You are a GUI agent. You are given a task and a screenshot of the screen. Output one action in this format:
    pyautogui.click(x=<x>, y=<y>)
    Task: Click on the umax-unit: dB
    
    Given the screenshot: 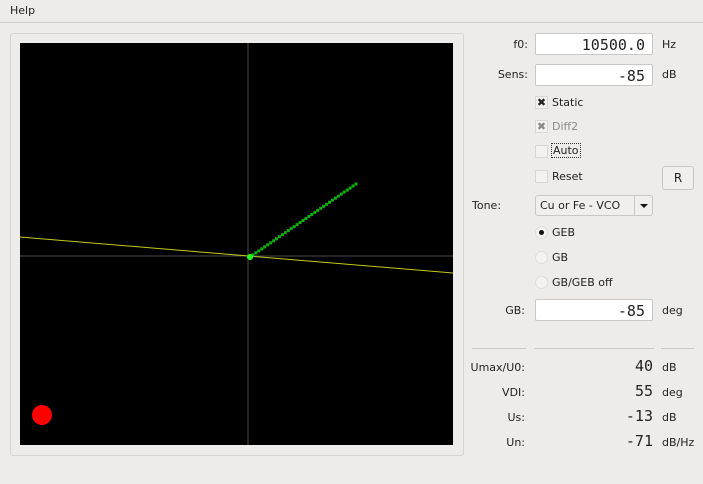 What is the action you would take?
    pyautogui.click(x=669, y=367)
    